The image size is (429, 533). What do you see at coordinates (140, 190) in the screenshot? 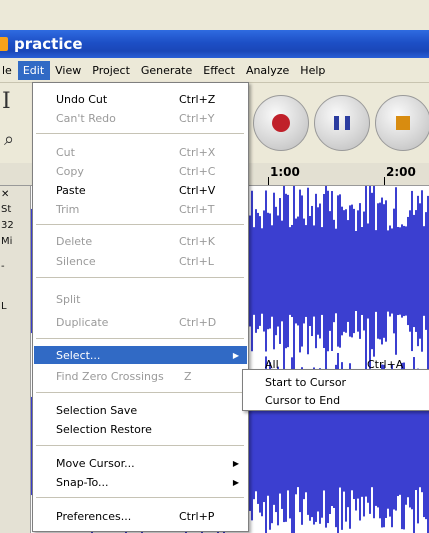
I see `menu-item-paste: Paste Ctrl+V` at bounding box center [140, 190].